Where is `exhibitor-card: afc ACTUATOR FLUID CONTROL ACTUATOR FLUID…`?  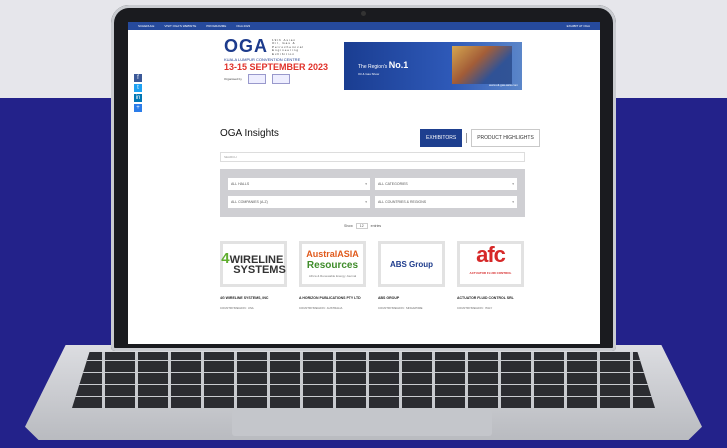
exhibitor-card: afc ACTUATOR FLUID CONTROL ACTUATOR FLUID… is located at coordinates (490, 275).